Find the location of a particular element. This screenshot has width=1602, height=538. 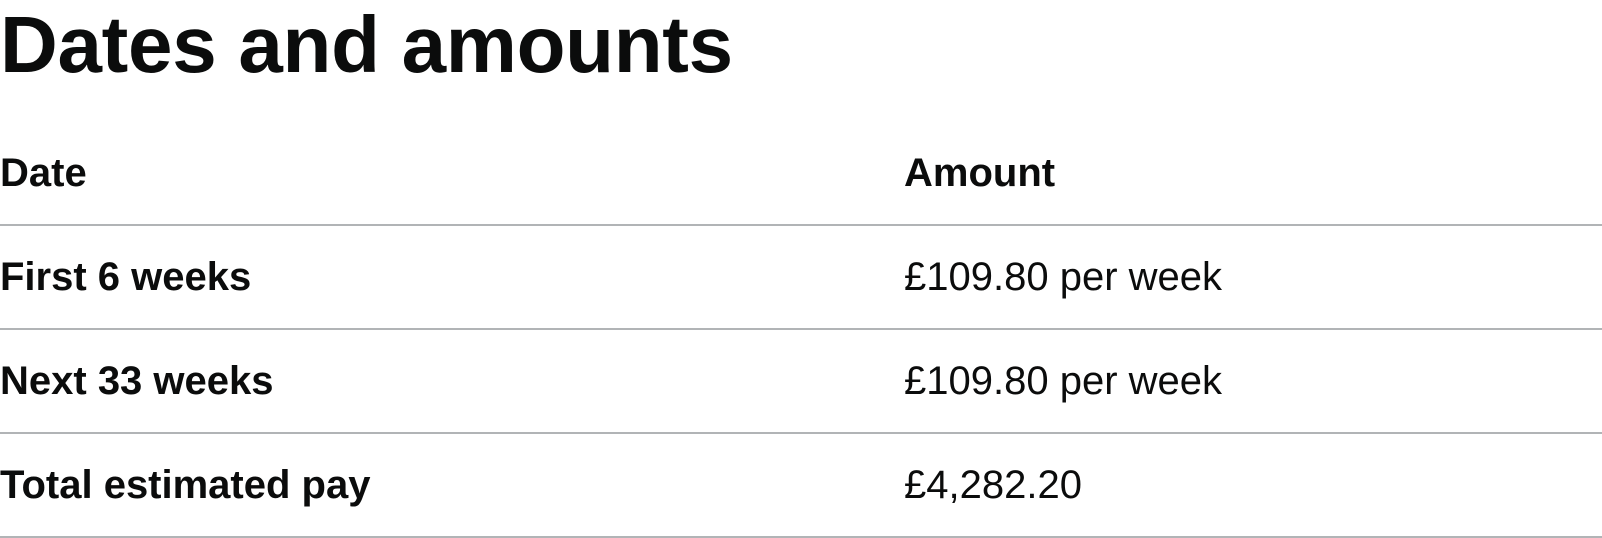

page-title: Dates and amounts is located at coordinates (366, 44).